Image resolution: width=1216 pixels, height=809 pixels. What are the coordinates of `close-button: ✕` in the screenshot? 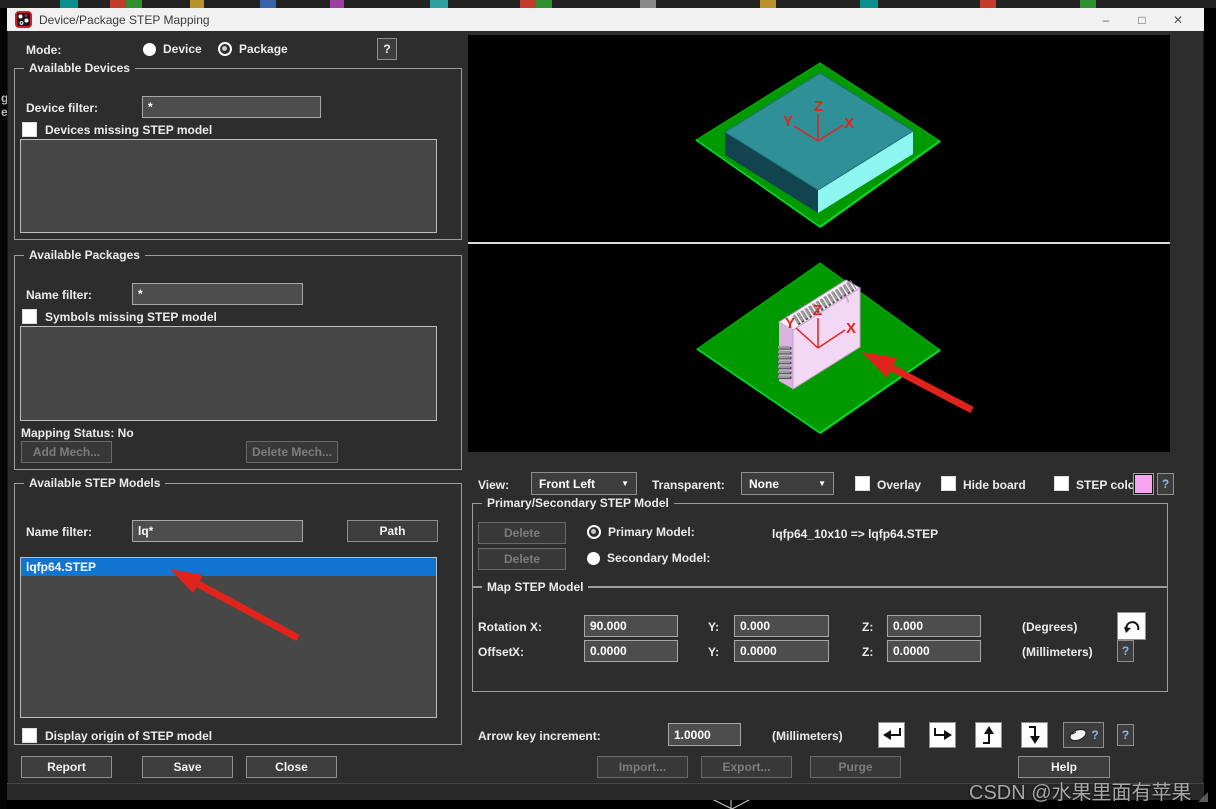 It's located at (1178, 20).